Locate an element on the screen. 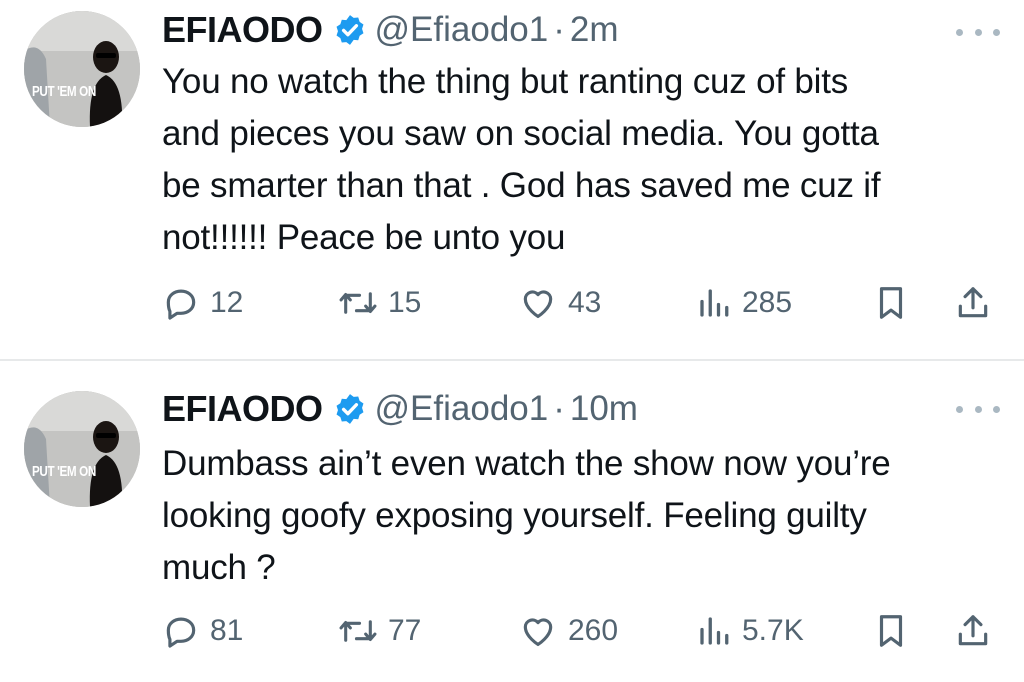  views-count: 5.7K is located at coordinates (773, 630).